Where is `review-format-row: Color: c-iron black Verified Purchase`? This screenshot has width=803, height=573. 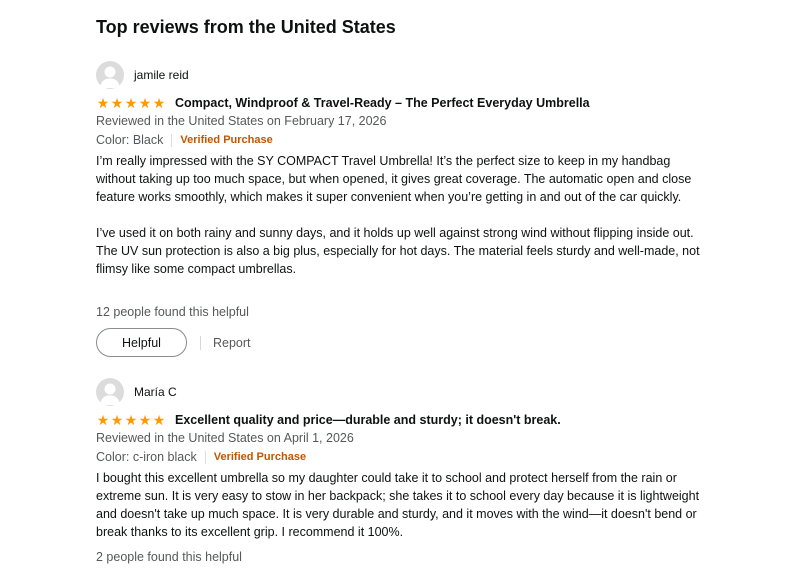
review-format-row: Color: c-iron black Verified Purchase is located at coordinates (201, 457).